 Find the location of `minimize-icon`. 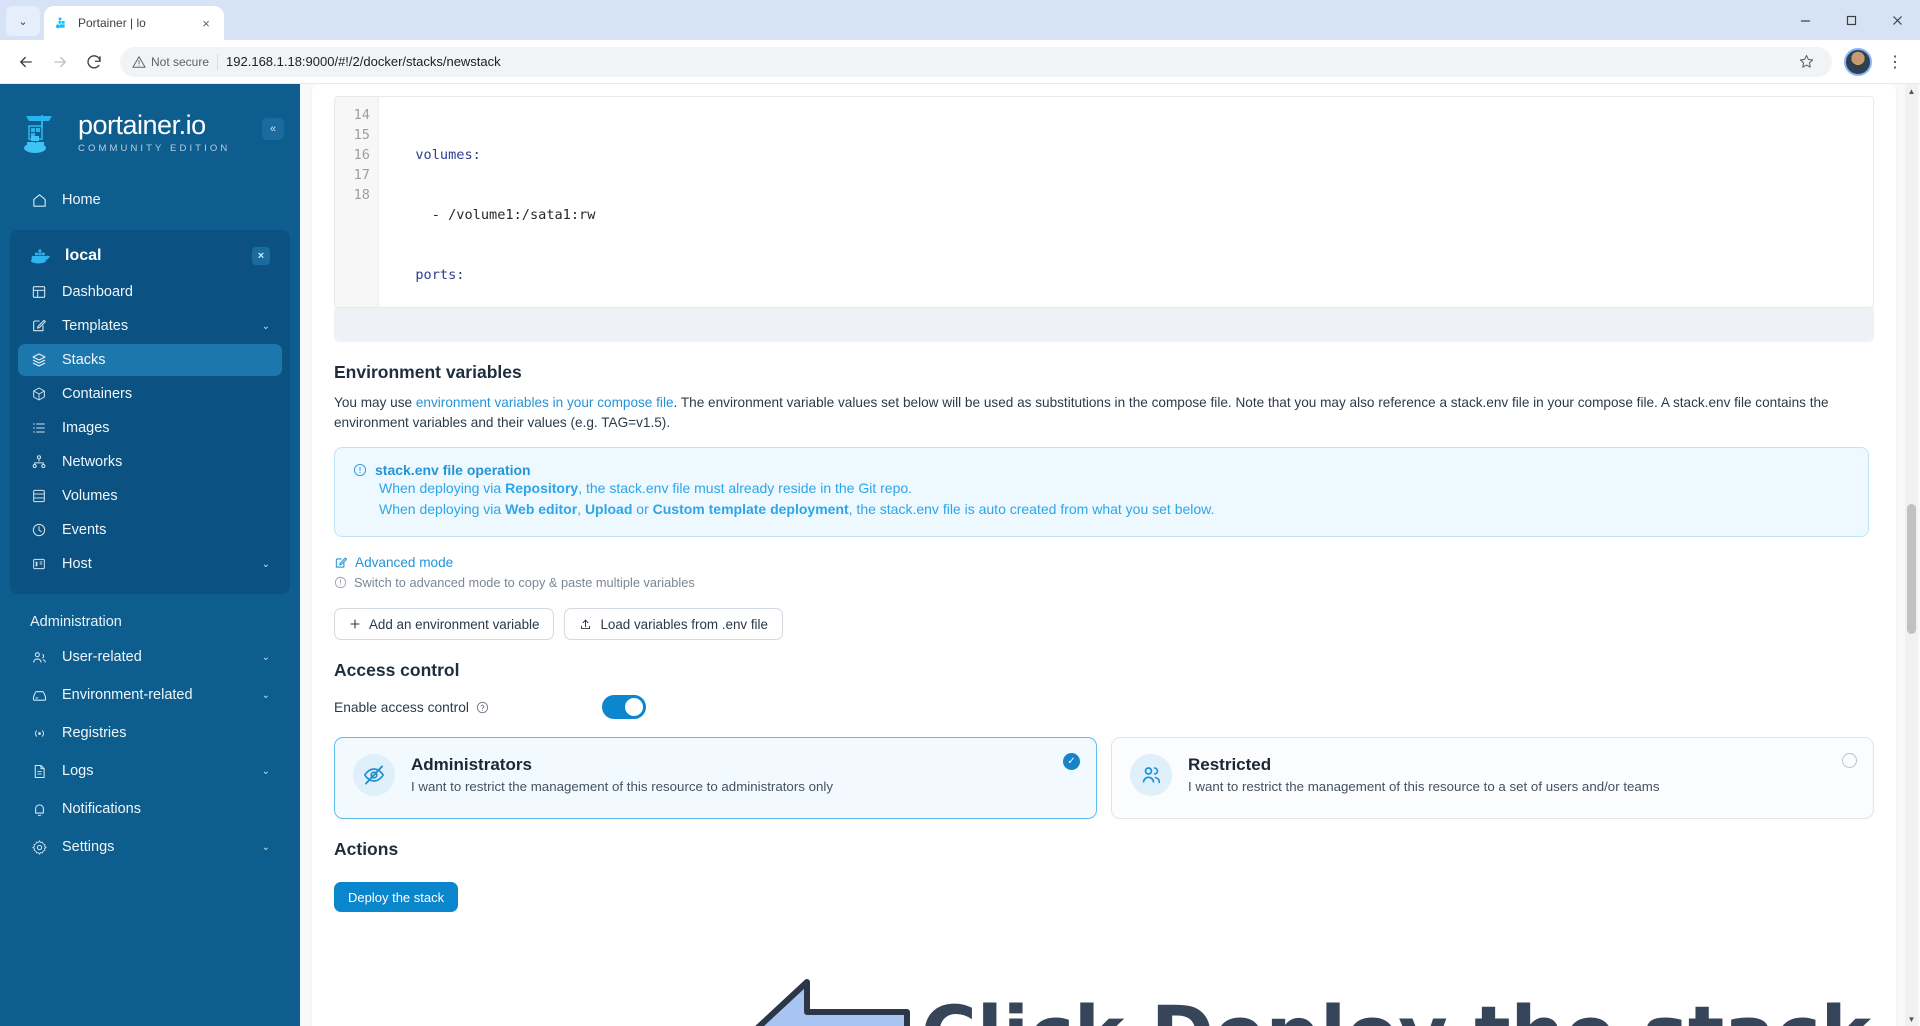

minimize-icon is located at coordinates (1805, 20).